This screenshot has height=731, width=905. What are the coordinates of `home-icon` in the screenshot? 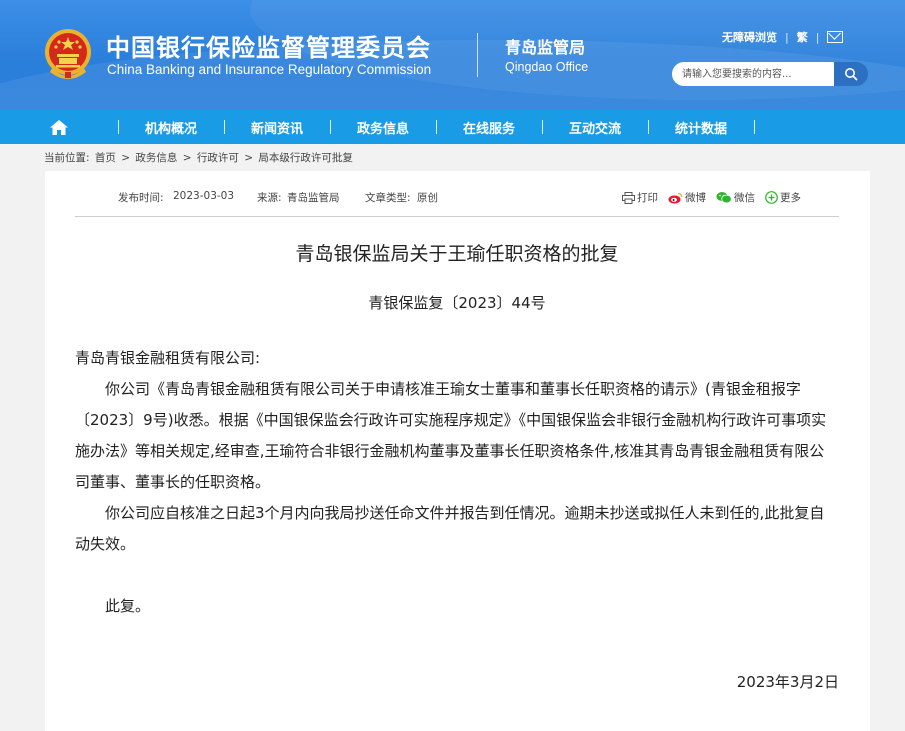 It's located at (59, 127).